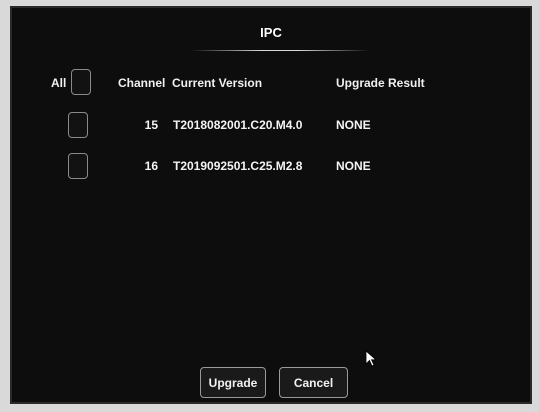 The width and height of the screenshot is (539, 412). What do you see at coordinates (238, 125) in the screenshot?
I see `table-row-version: T2018082001.C20.M4.0` at bounding box center [238, 125].